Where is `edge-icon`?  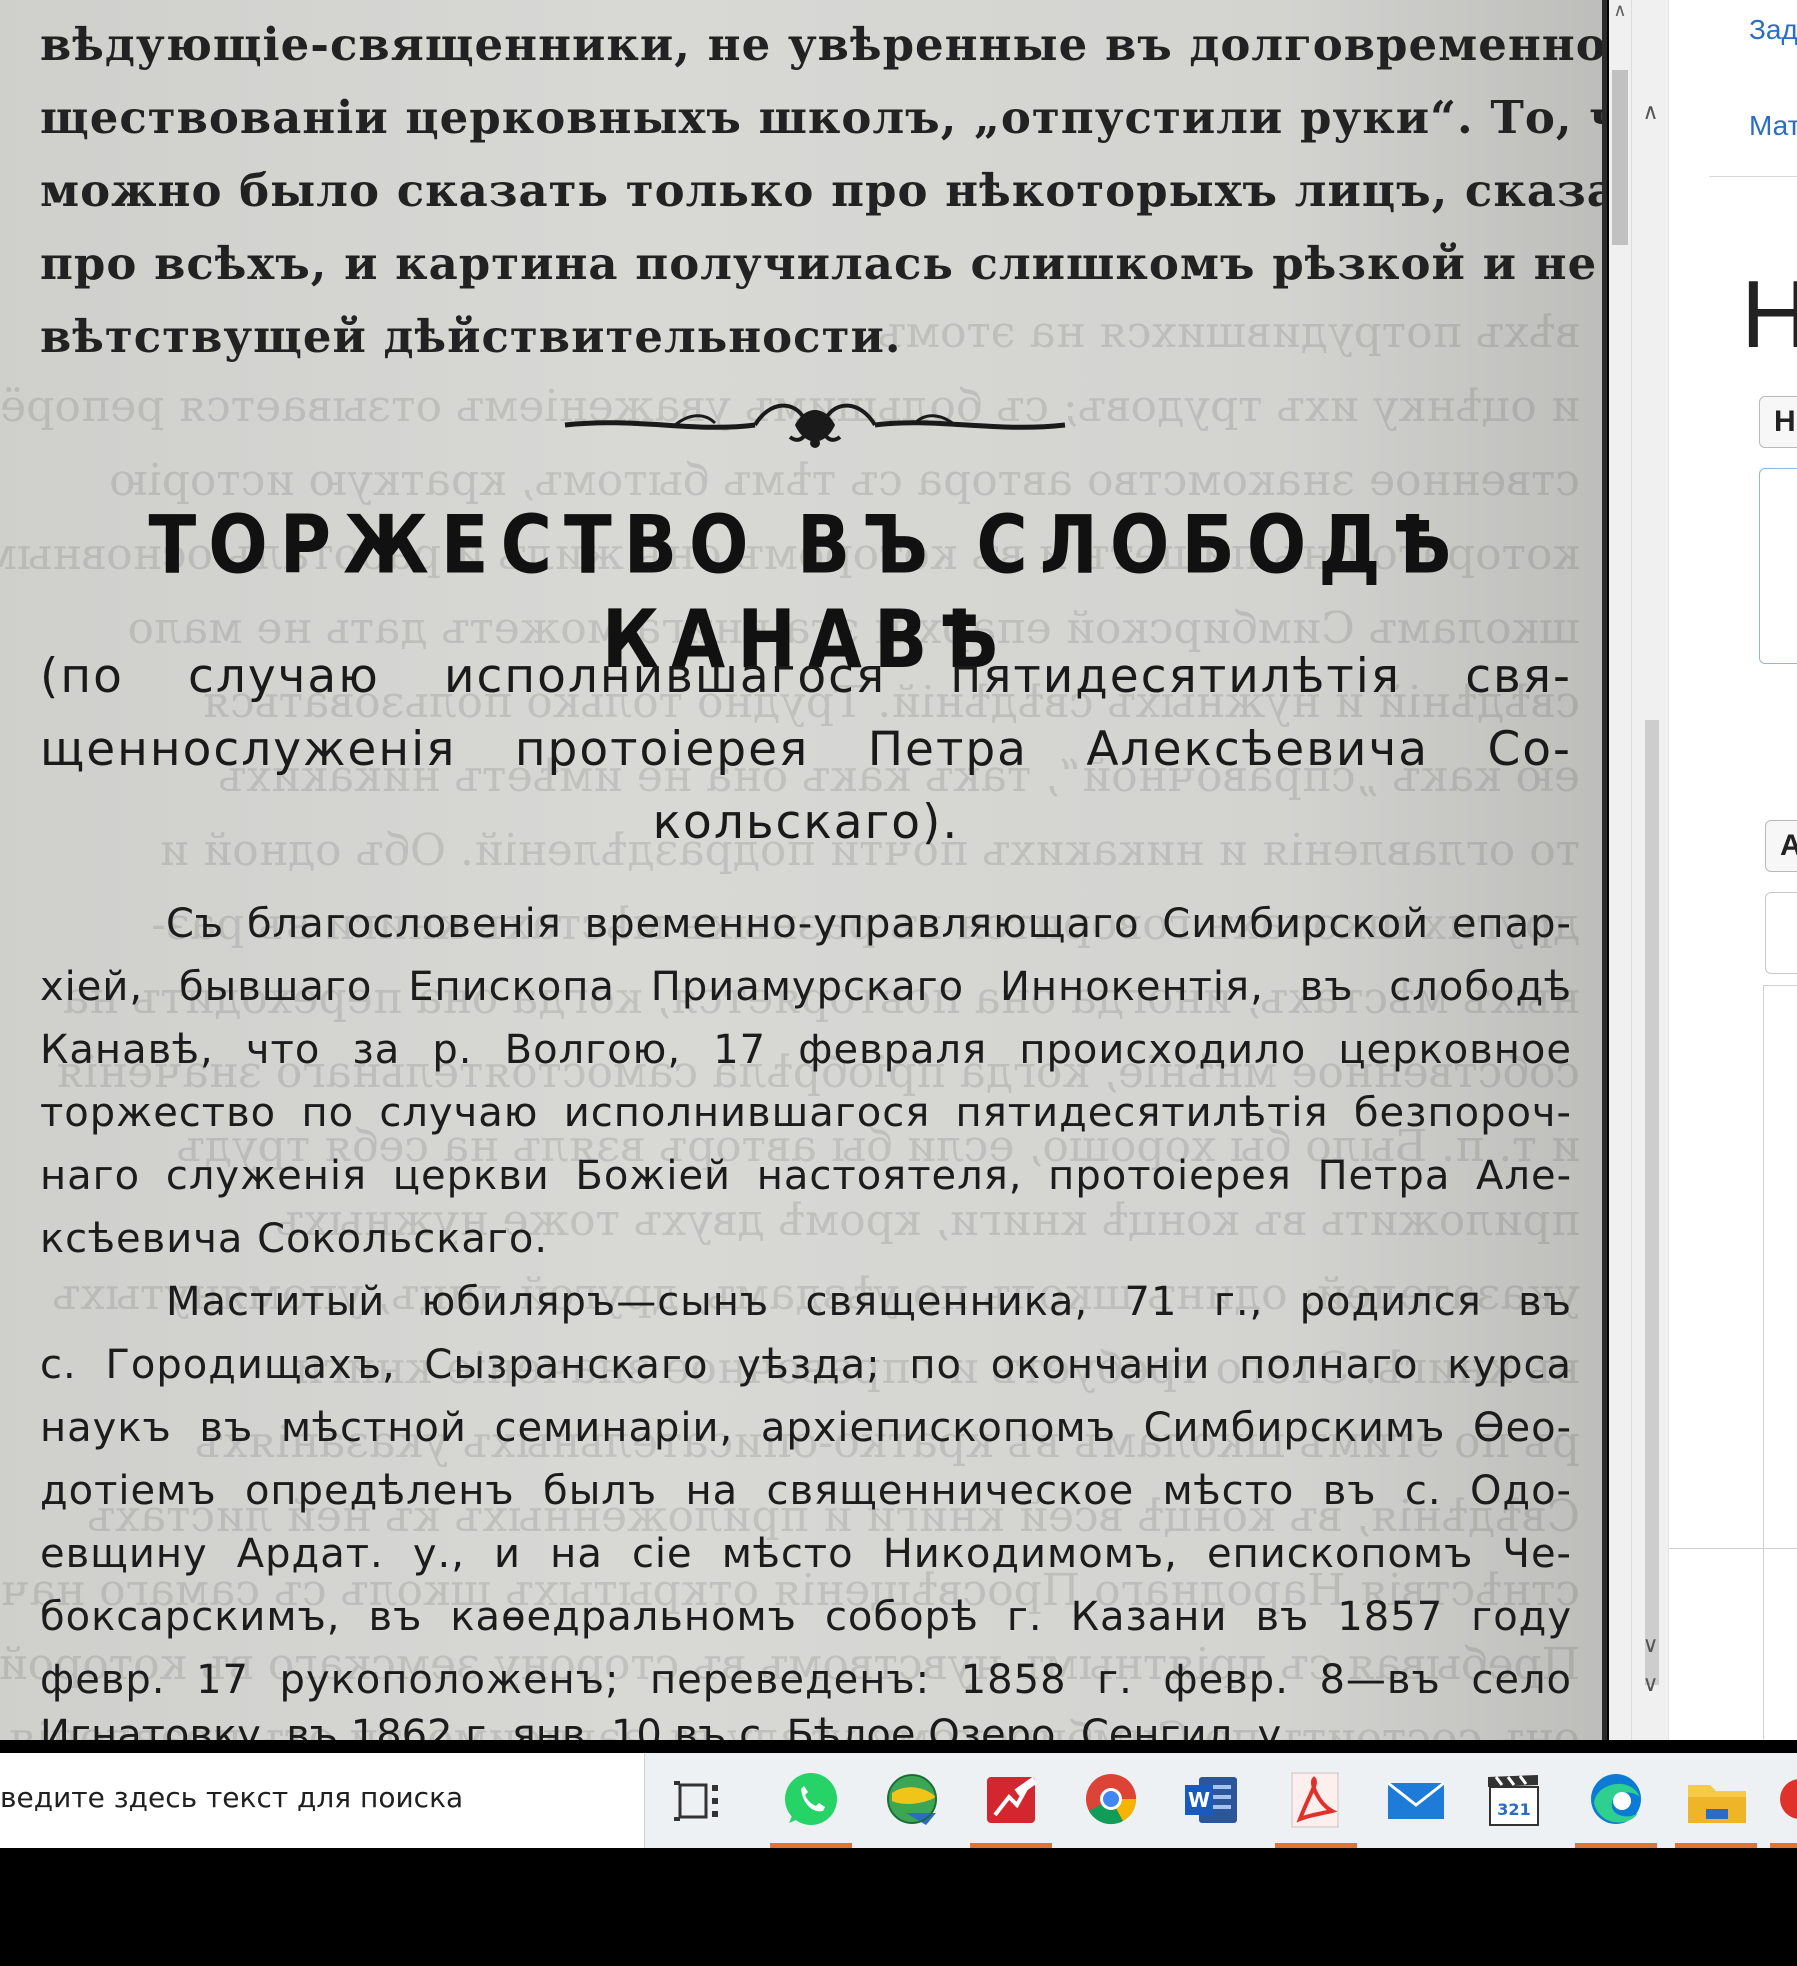 edge-icon is located at coordinates (1620, 1800).